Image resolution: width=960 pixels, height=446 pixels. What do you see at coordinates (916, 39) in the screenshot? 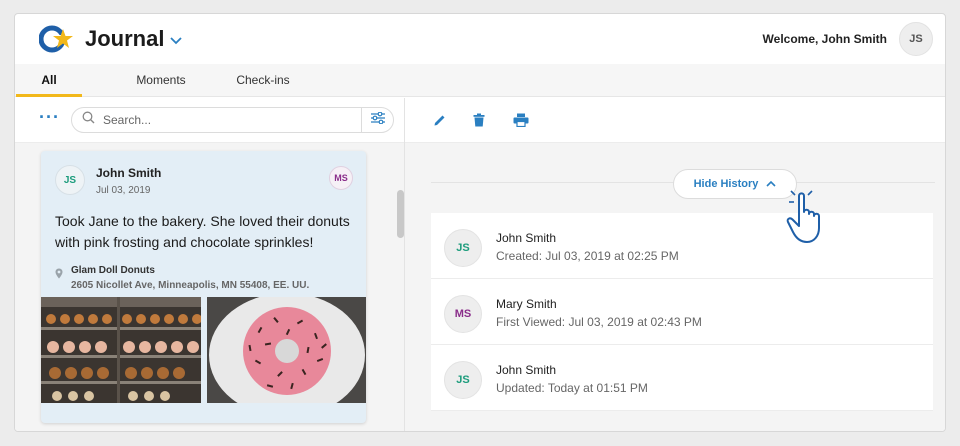
I see `user-avatar: JS` at bounding box center [916, 39].